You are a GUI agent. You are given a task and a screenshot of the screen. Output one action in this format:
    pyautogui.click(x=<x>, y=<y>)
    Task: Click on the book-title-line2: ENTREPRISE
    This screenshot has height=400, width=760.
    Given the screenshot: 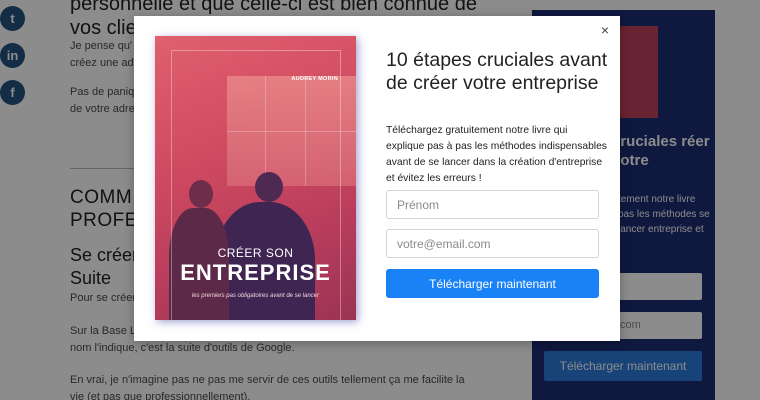 What is the action you would take?
    pyautogui.click(x=255, y=272)
    